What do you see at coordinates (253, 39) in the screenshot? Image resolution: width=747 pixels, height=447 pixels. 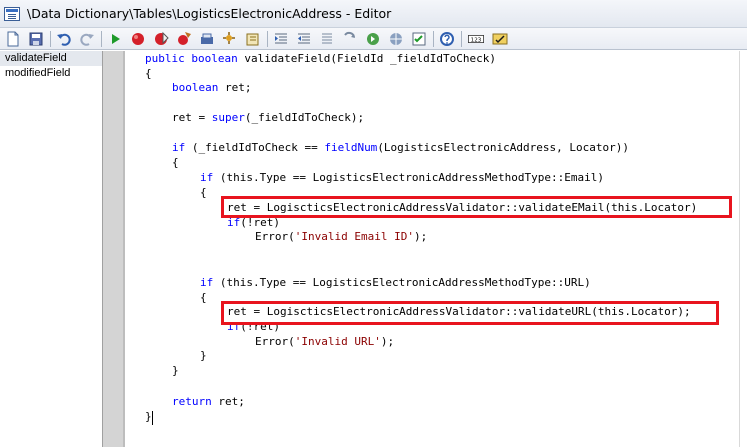 I see `scripts-icon` at bounding box center [253, 39].